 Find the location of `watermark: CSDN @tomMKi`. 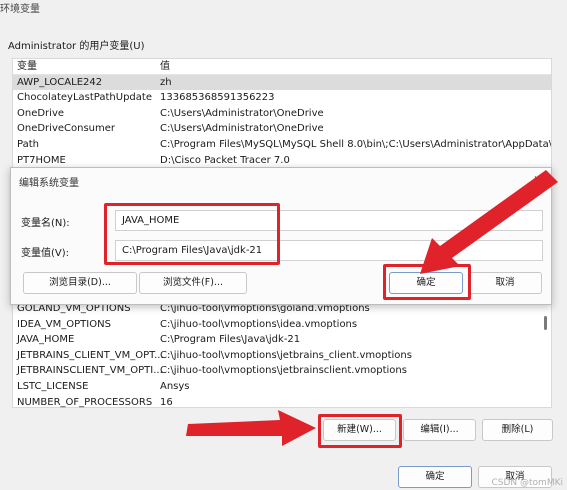

watermark: CSDN @tomMKi is located at coordinates (527, 483).